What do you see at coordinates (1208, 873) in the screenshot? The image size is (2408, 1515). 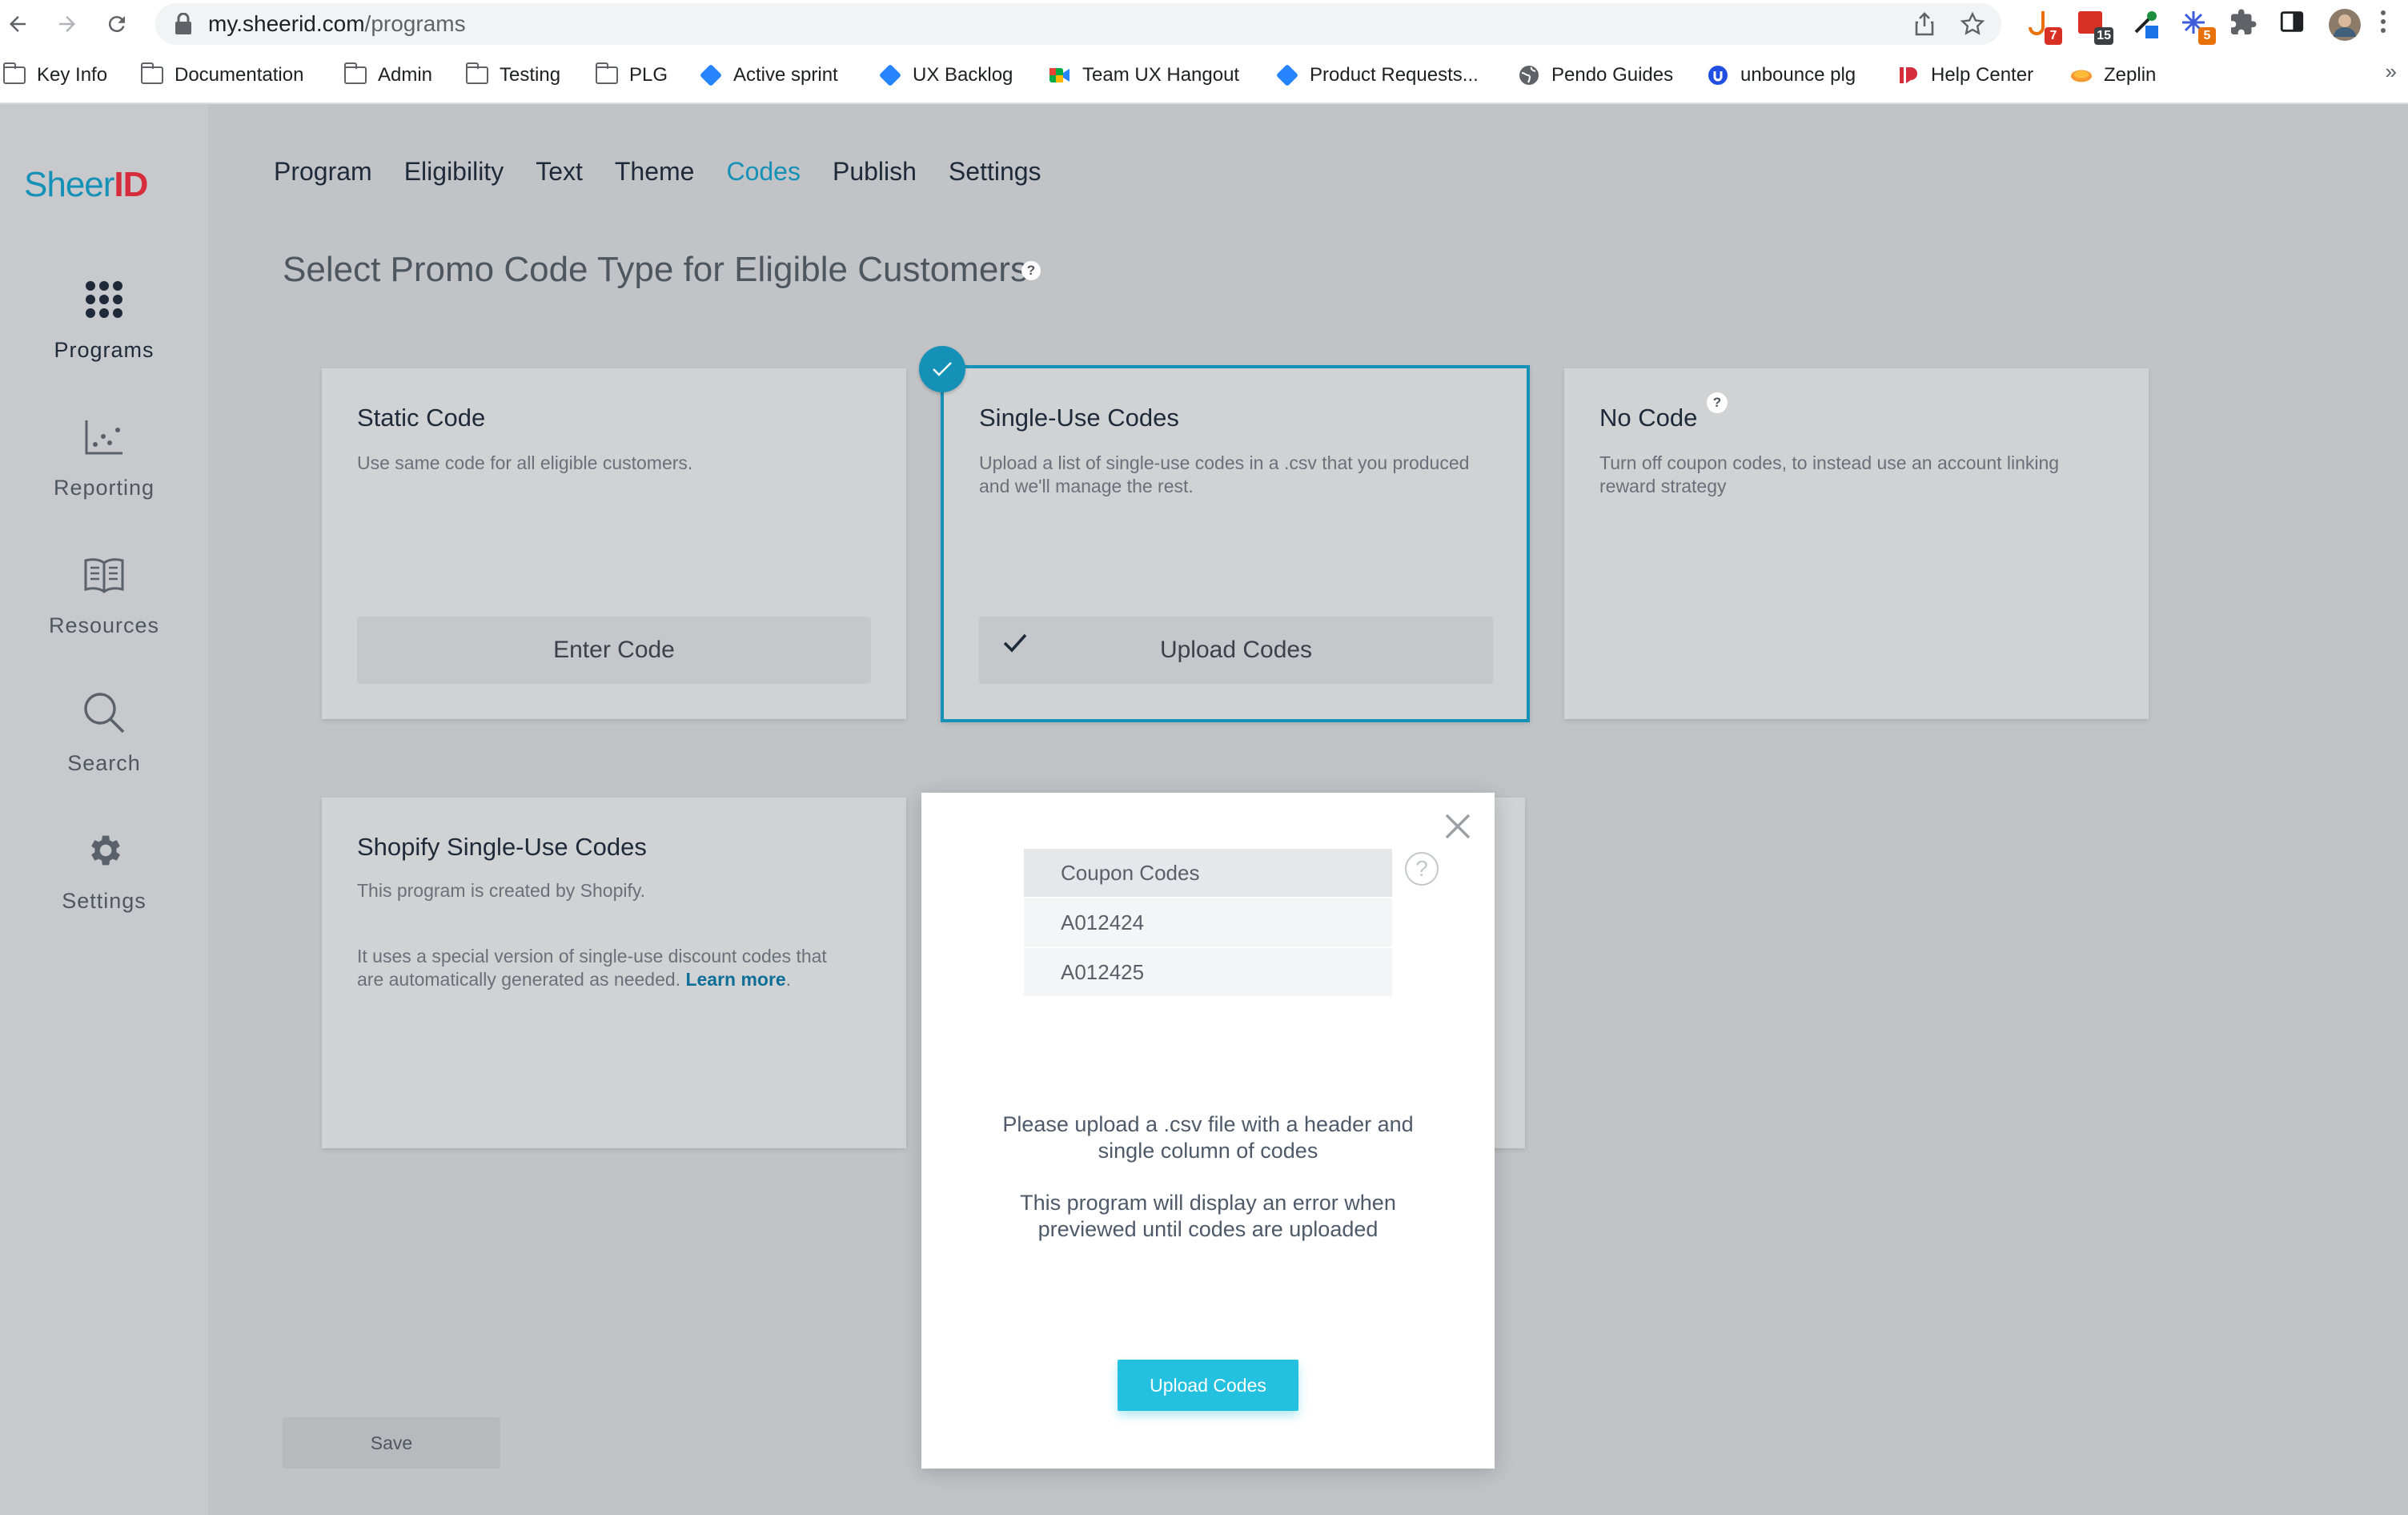 I see `table-header: Coupon Codes` at bounding box center [1208, 873].